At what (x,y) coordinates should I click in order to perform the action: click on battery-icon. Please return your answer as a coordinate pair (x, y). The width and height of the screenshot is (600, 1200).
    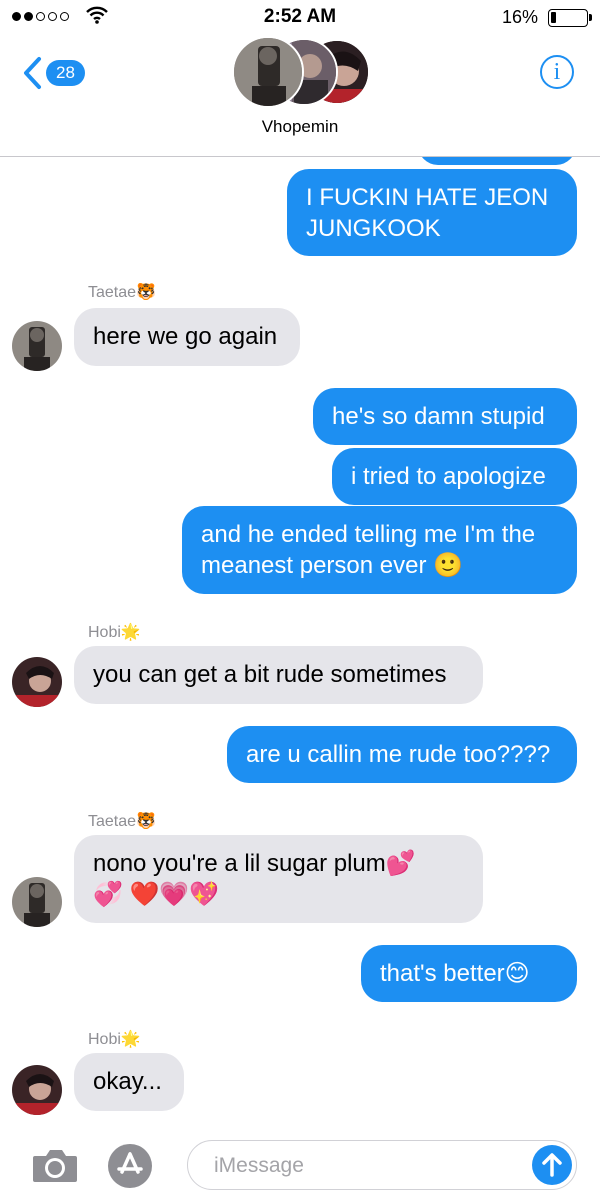
    Looking at the image, I should click on (570, 18).